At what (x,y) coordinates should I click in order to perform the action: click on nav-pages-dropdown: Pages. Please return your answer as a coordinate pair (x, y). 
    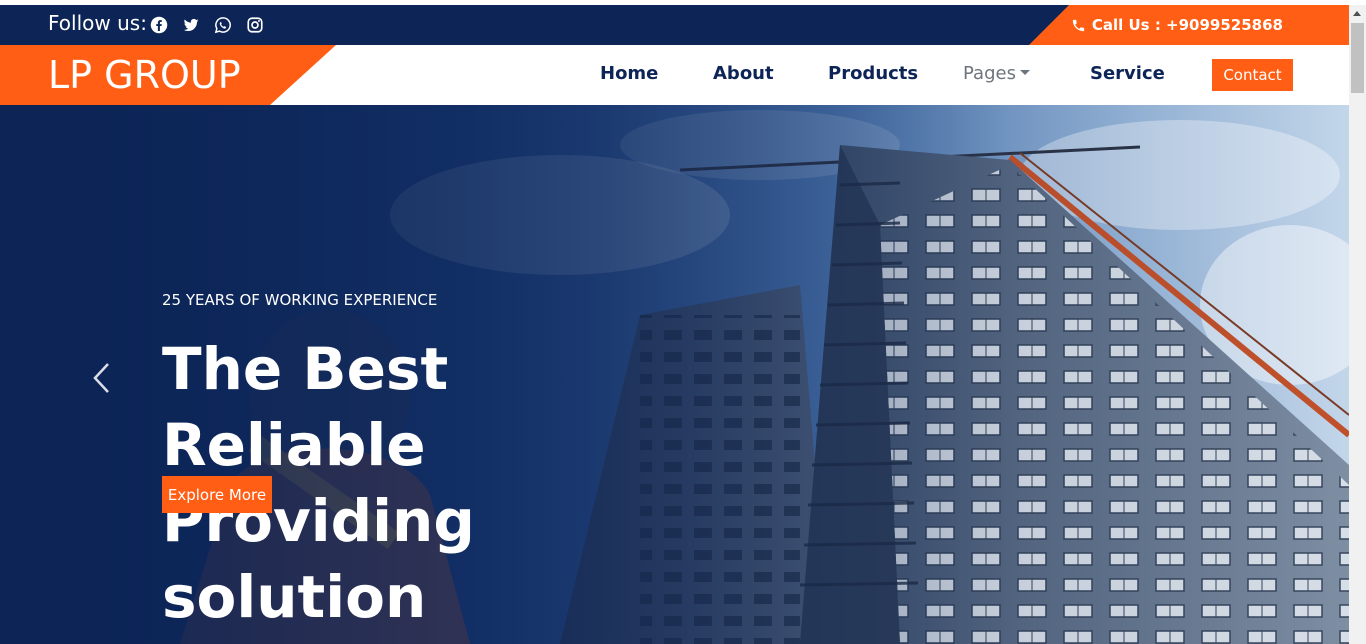
    Looking at the image, I should click on (996, 73).